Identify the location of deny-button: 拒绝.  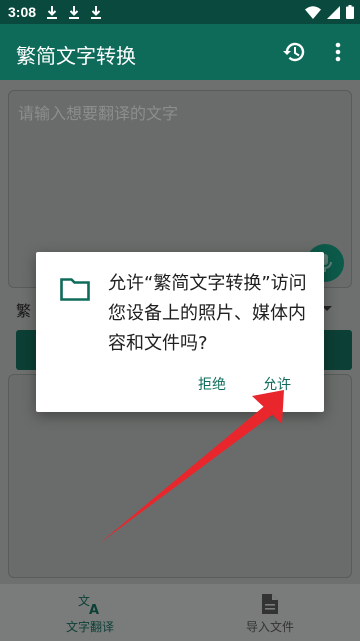
(212, 384).